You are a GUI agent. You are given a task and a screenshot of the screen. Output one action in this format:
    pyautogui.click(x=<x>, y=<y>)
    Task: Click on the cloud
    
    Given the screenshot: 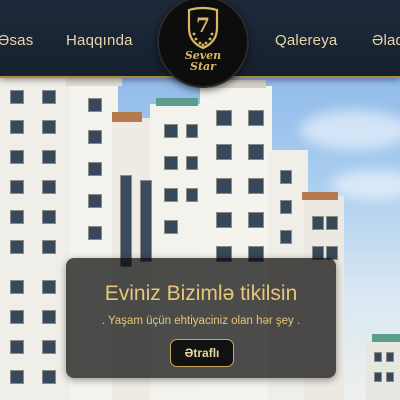 What is the action you would take?
    pyautogui.click(x=350, y=130)
    